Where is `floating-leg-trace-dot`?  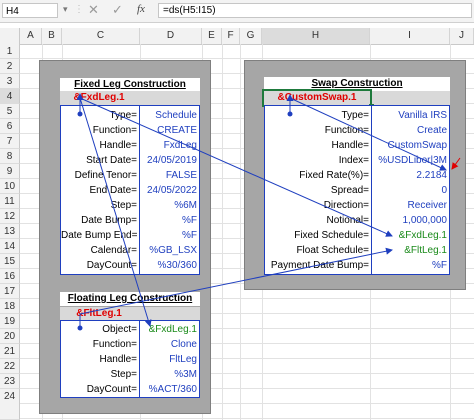
floating-leg-trace-dot is located at coordinates (80, 328).